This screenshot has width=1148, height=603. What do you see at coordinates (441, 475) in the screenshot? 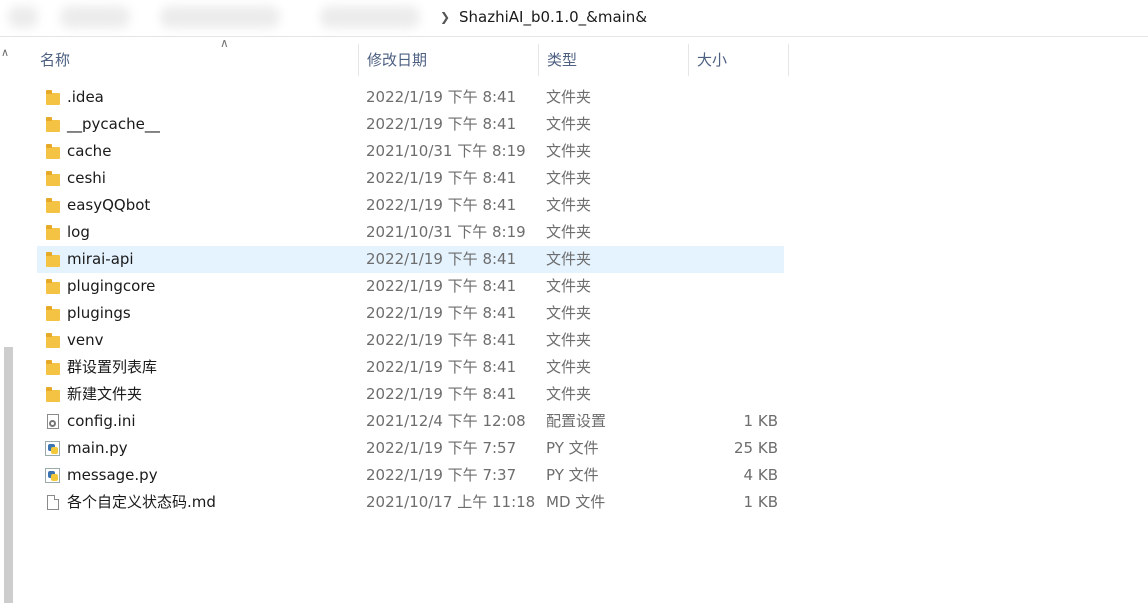
I see `file-modified-date: 2022/1/19 下午 7:37` at bounding box center [441, 475].